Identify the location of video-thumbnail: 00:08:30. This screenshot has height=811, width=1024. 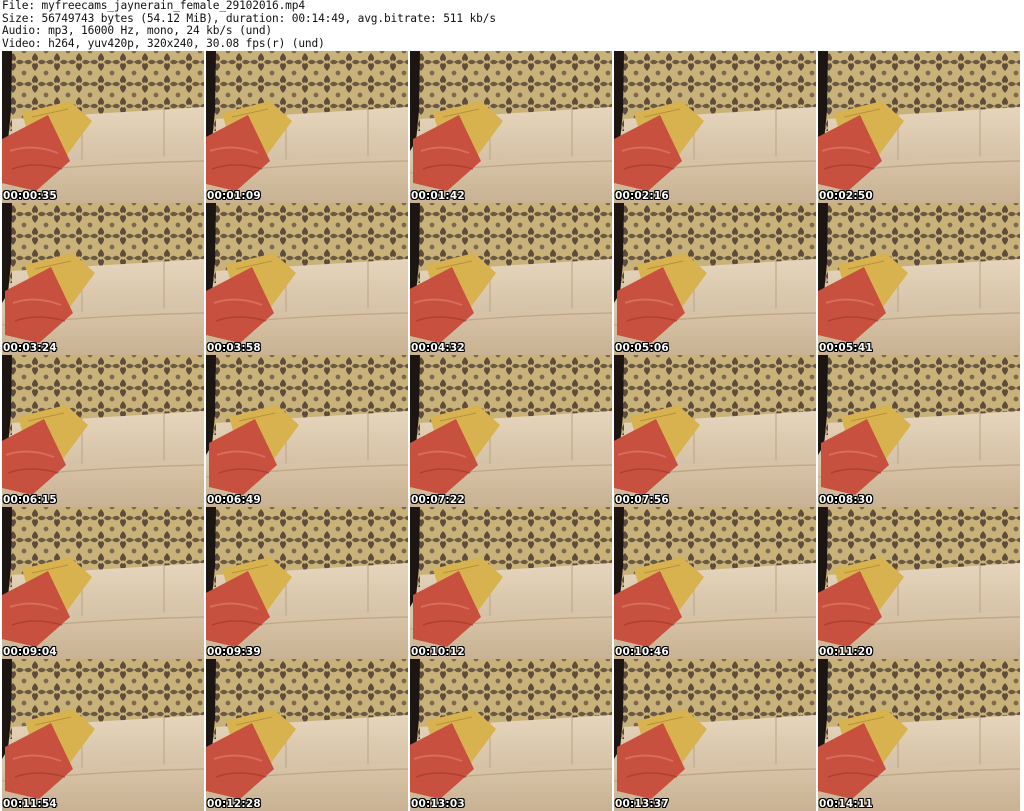
(919, 431).